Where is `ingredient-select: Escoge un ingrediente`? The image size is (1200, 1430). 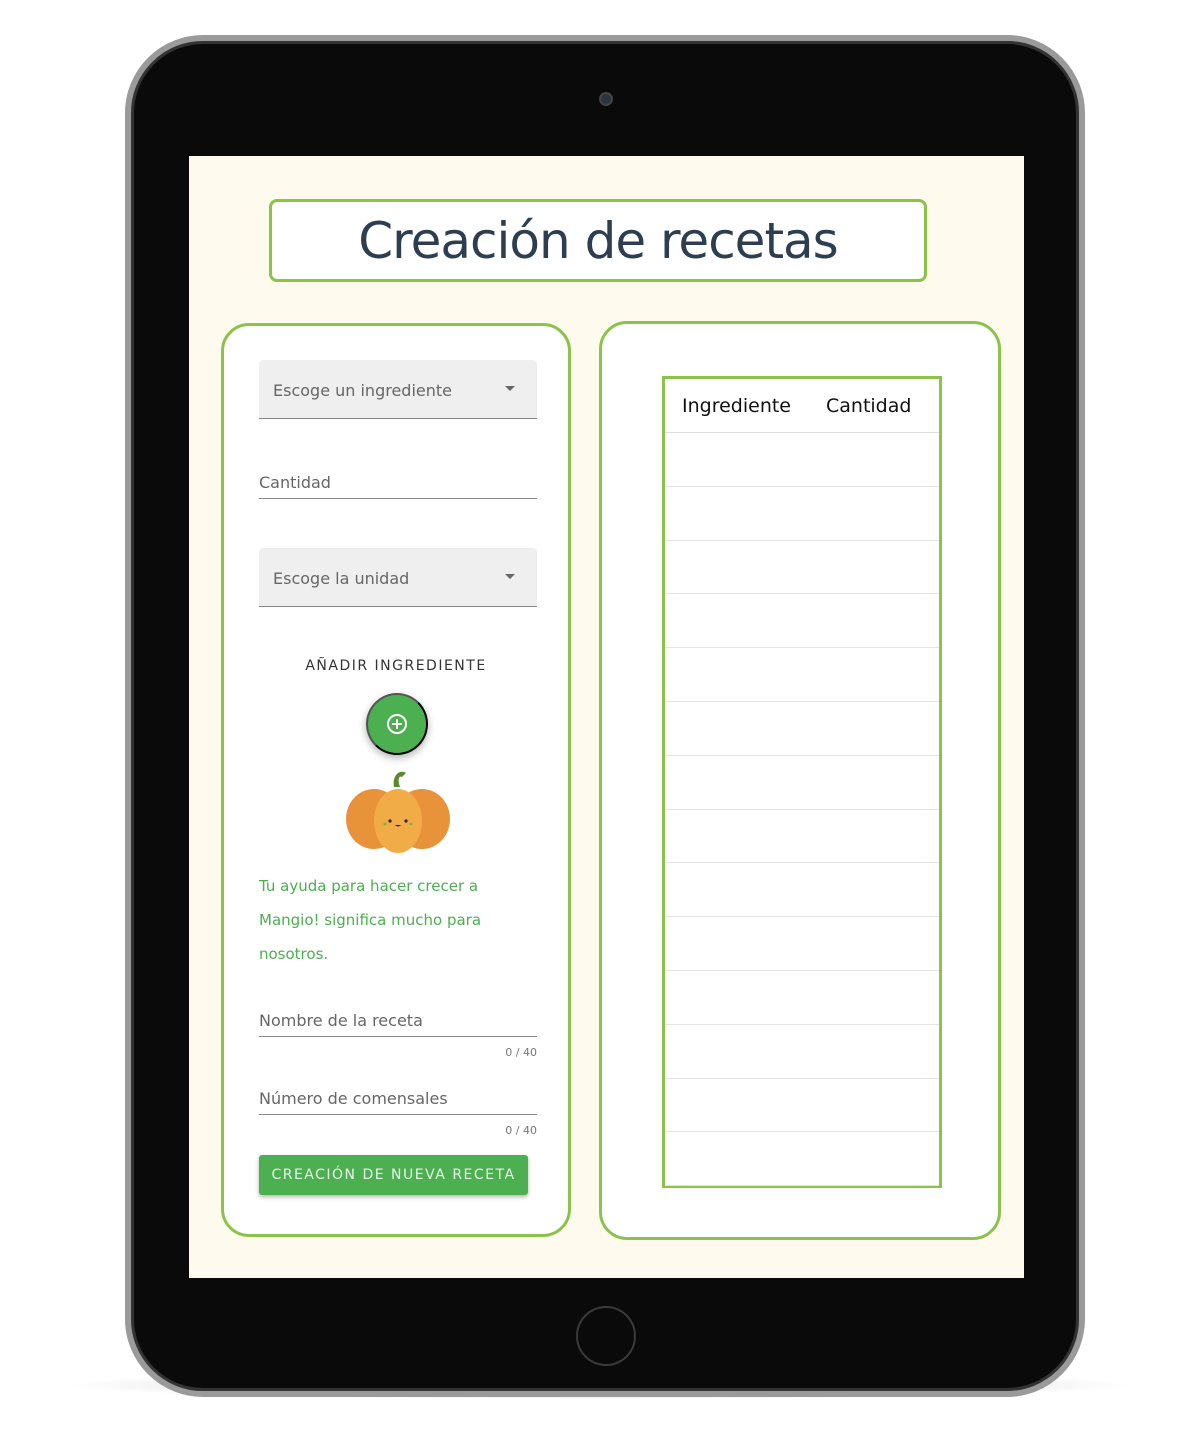 ingredient-select: Escoge un ingrediente is located at coordinates (398, 389).